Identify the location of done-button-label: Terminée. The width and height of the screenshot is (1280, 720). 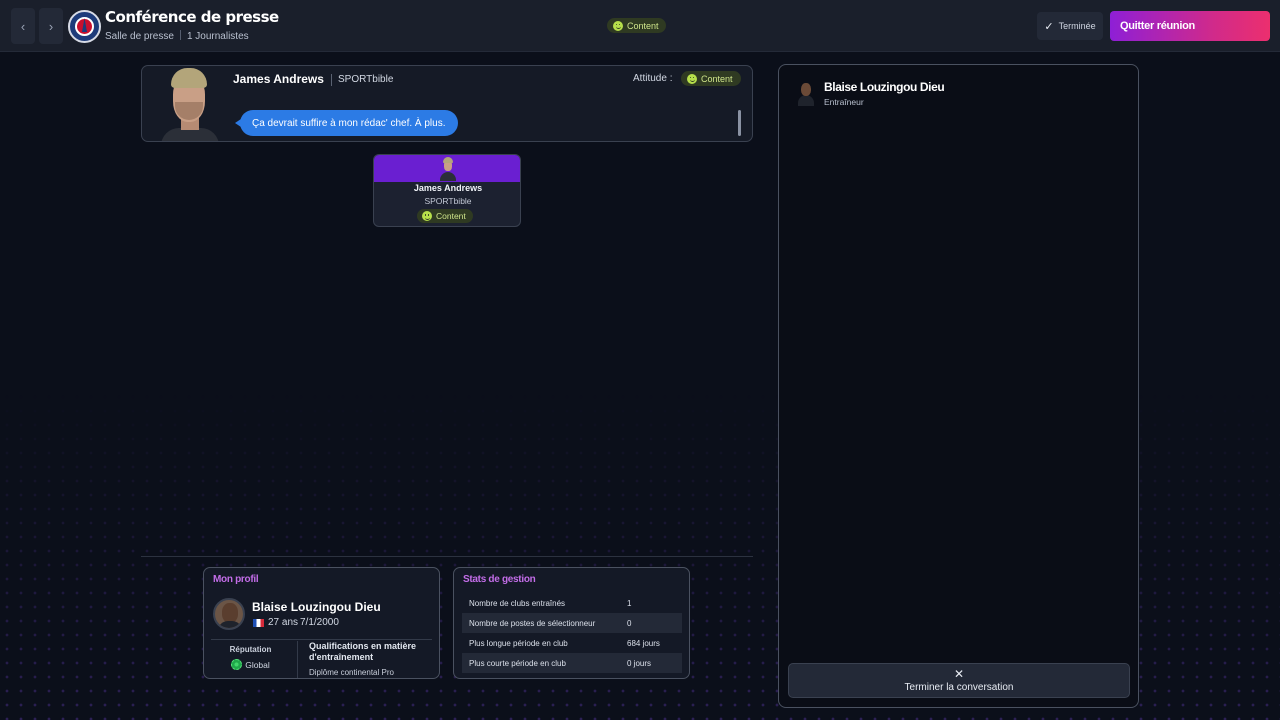
(1077, 26).